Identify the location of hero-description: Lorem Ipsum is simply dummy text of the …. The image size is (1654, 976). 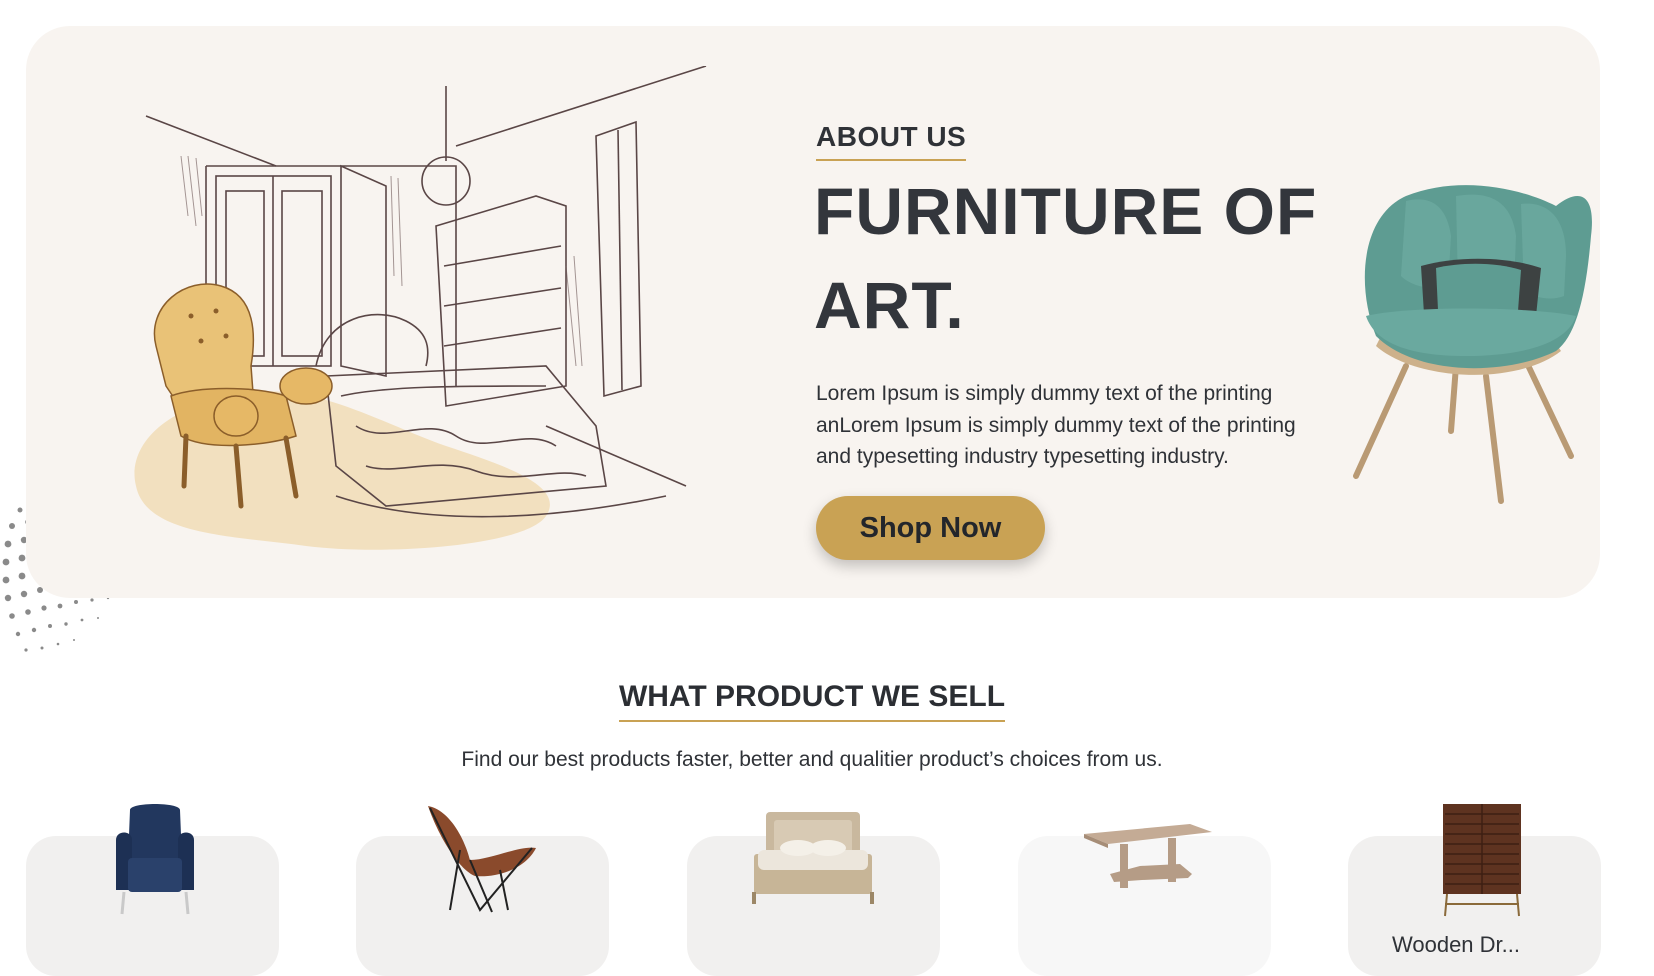
(1056, 425).